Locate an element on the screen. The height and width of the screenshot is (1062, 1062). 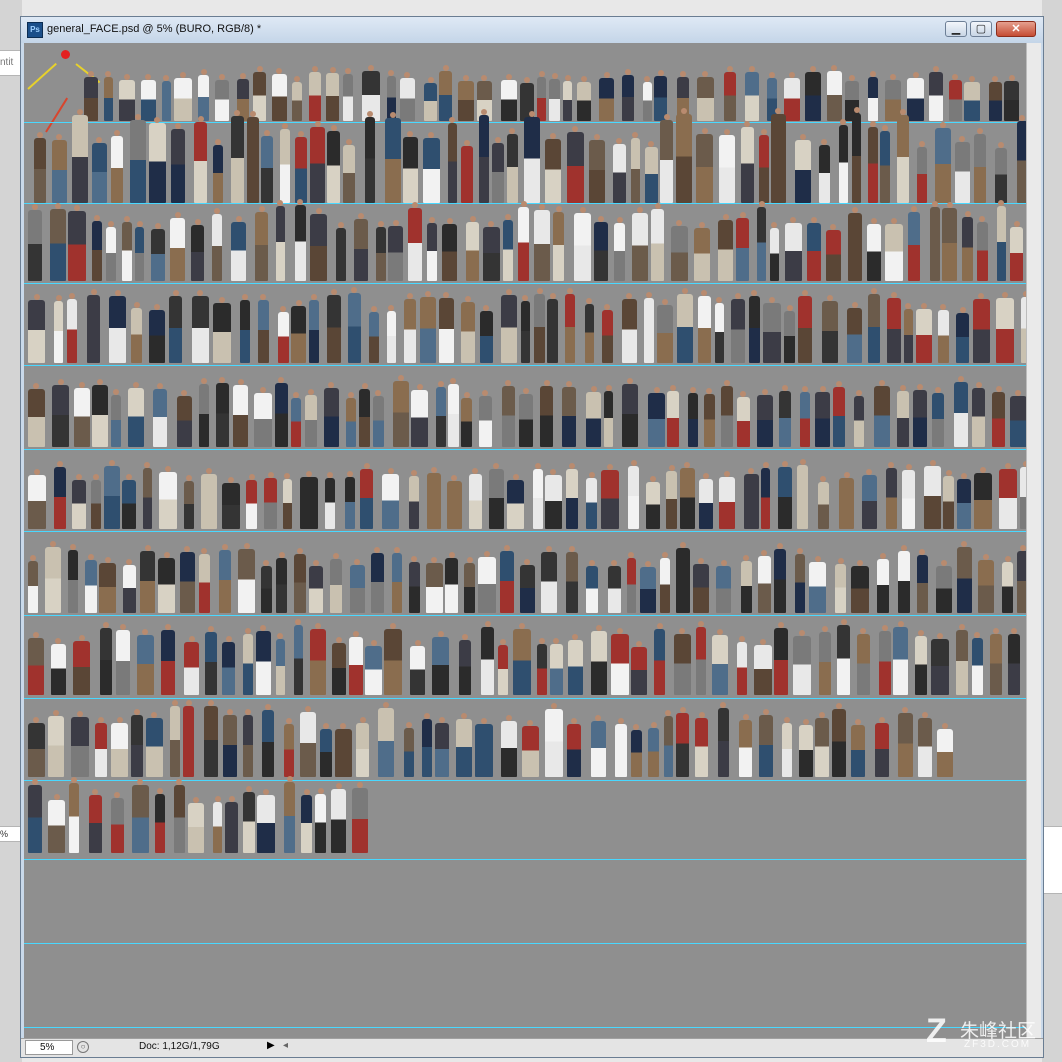
vertical-scrollbar is located at coordinates (1033, 542).